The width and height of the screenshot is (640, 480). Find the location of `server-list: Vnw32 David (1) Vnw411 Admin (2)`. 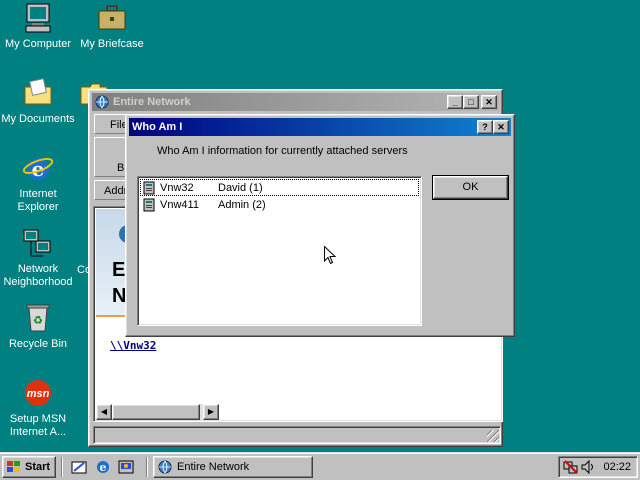

server-list: Vnw32 David (1) Vnw411 Admin (2) is located at coordinates (279, 251).